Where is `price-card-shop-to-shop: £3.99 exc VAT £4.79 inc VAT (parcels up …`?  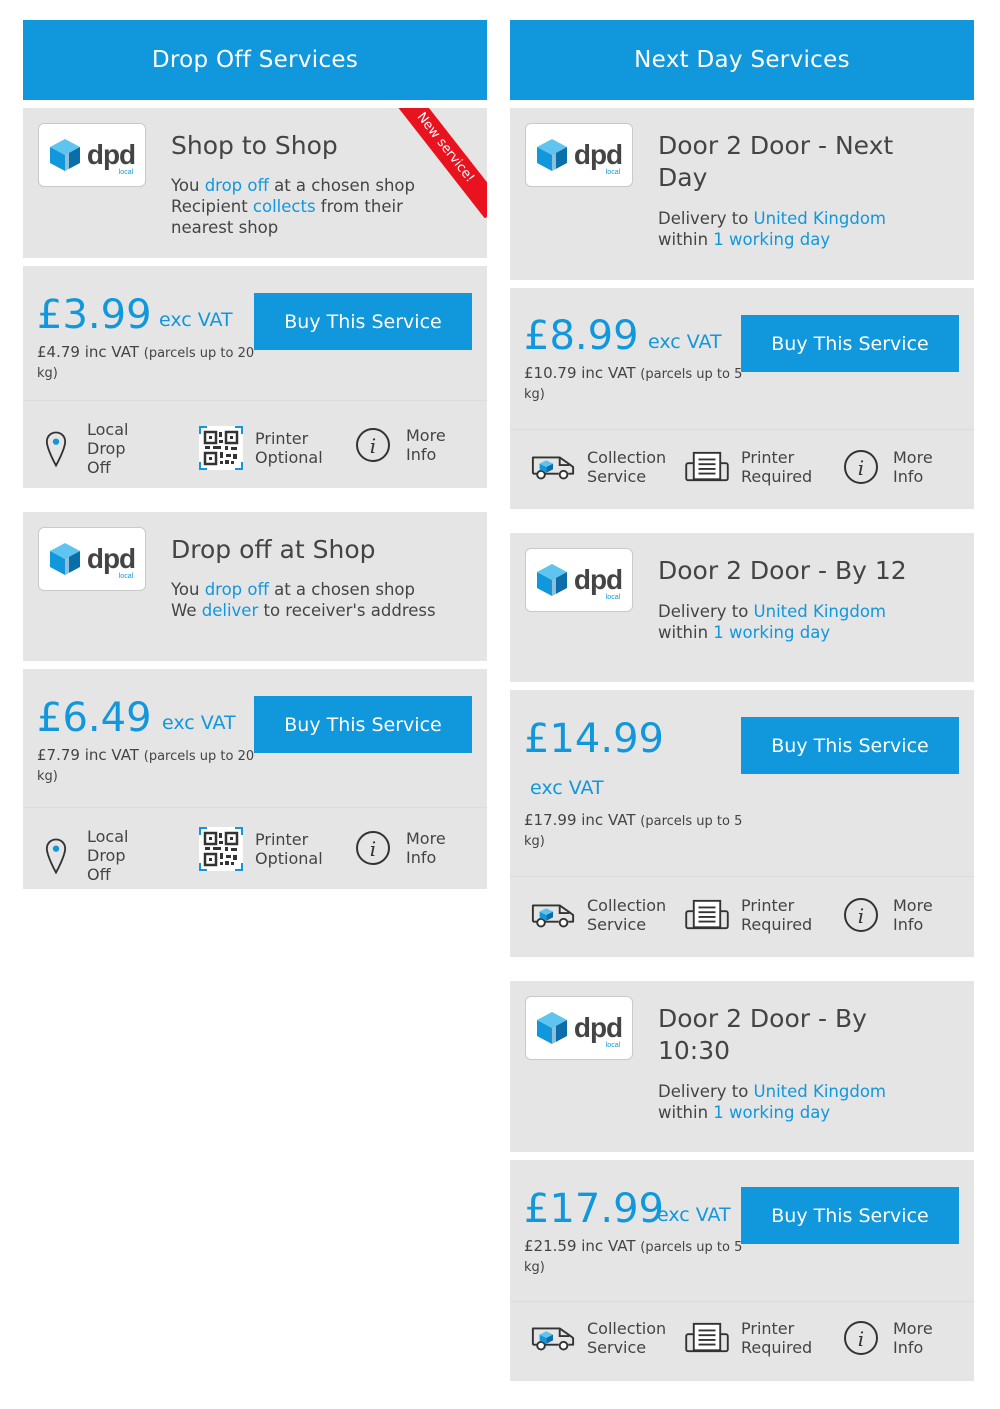 price-card-shop-to-shop: £3.99 exc VAT £4.79 inc VAT (parcels up … is located at coordinates (255, 377).